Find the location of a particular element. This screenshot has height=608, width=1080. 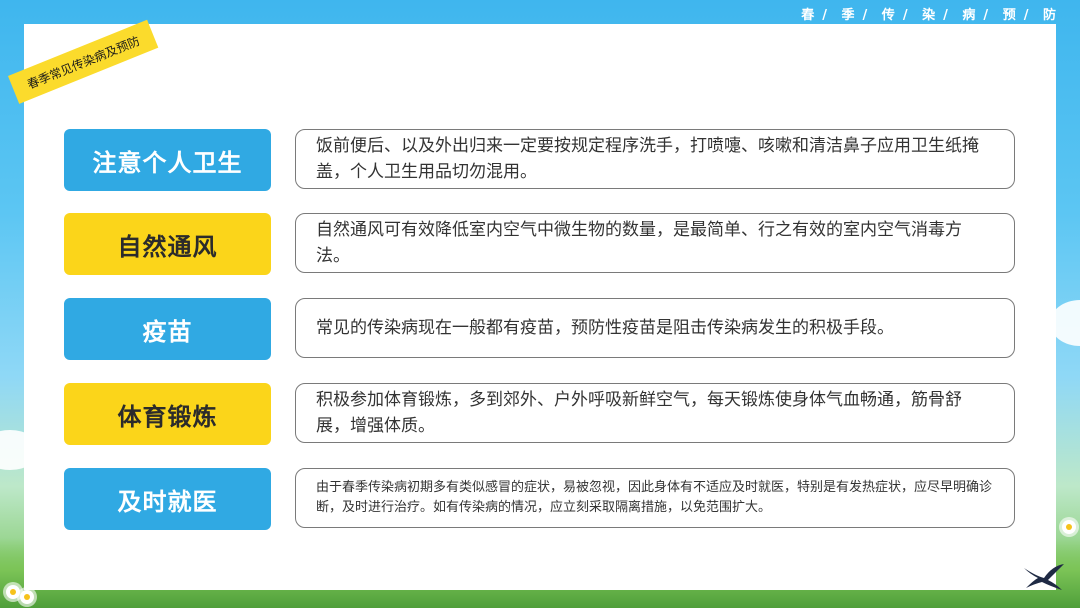

tip-label: 自然通风 is located at coordinates (167, 244).